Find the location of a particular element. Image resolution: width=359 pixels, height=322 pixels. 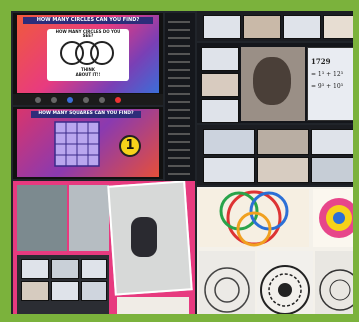

math-line2: = 1³ + 12³ is located at coordinates (327, 74).